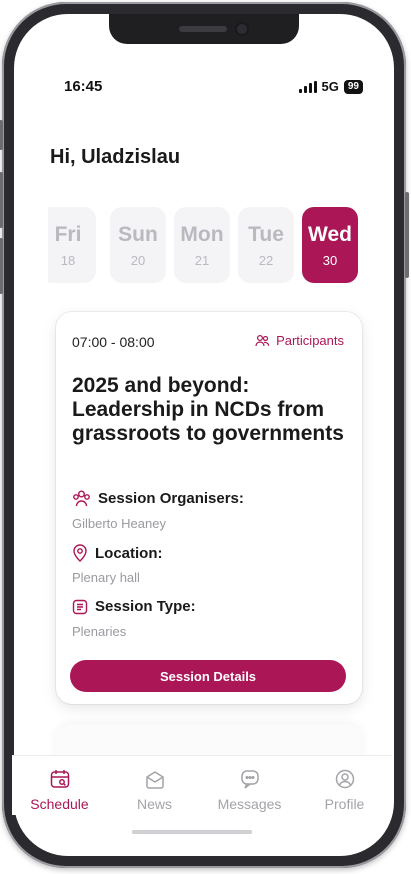 Image resolution: width=411 pixels, height=874 pixels. I want to click on day-name: Fri, so click(68, 234).